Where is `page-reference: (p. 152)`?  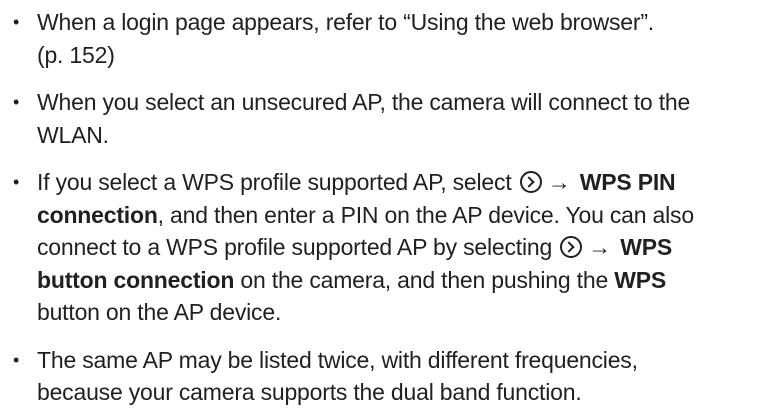 page-reference: (p. 152) is located at coordinates (76, 54).